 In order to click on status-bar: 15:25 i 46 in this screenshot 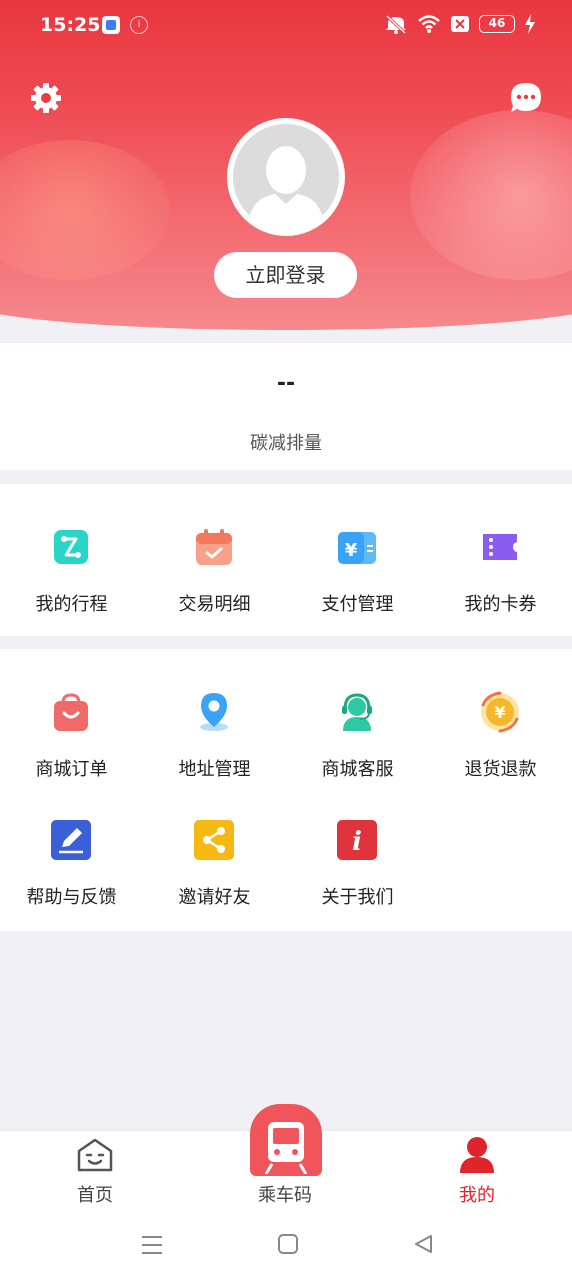, I will do `click(286, 26)`.